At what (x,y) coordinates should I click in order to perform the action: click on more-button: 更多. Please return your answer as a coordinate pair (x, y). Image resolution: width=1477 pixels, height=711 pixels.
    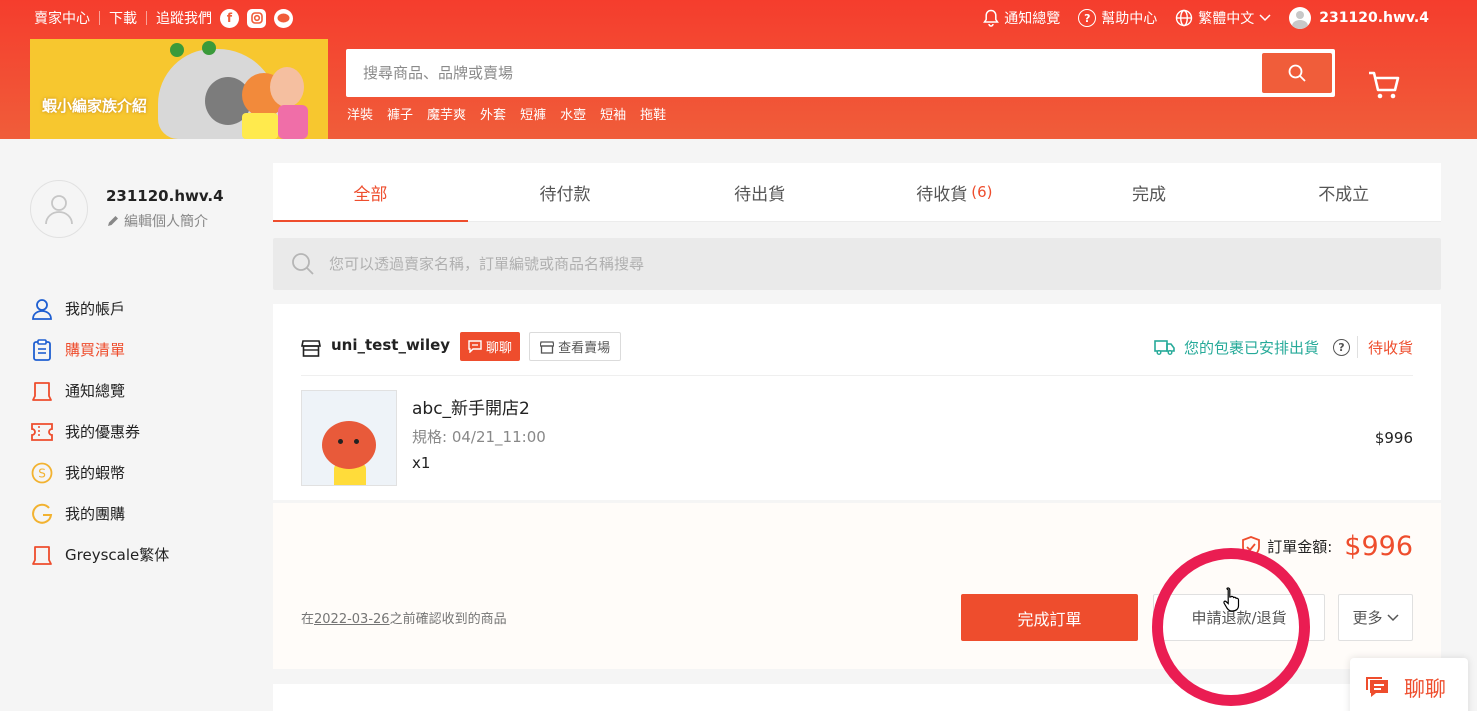
    Looking at the image, I should click on (1375, 617).